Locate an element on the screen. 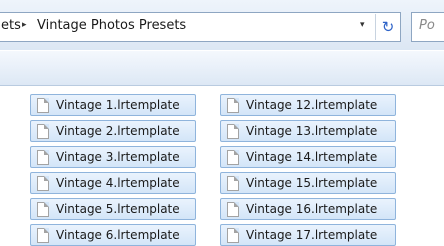  address-dropdown-icon: ▾ is located at coordinates (362, 25).